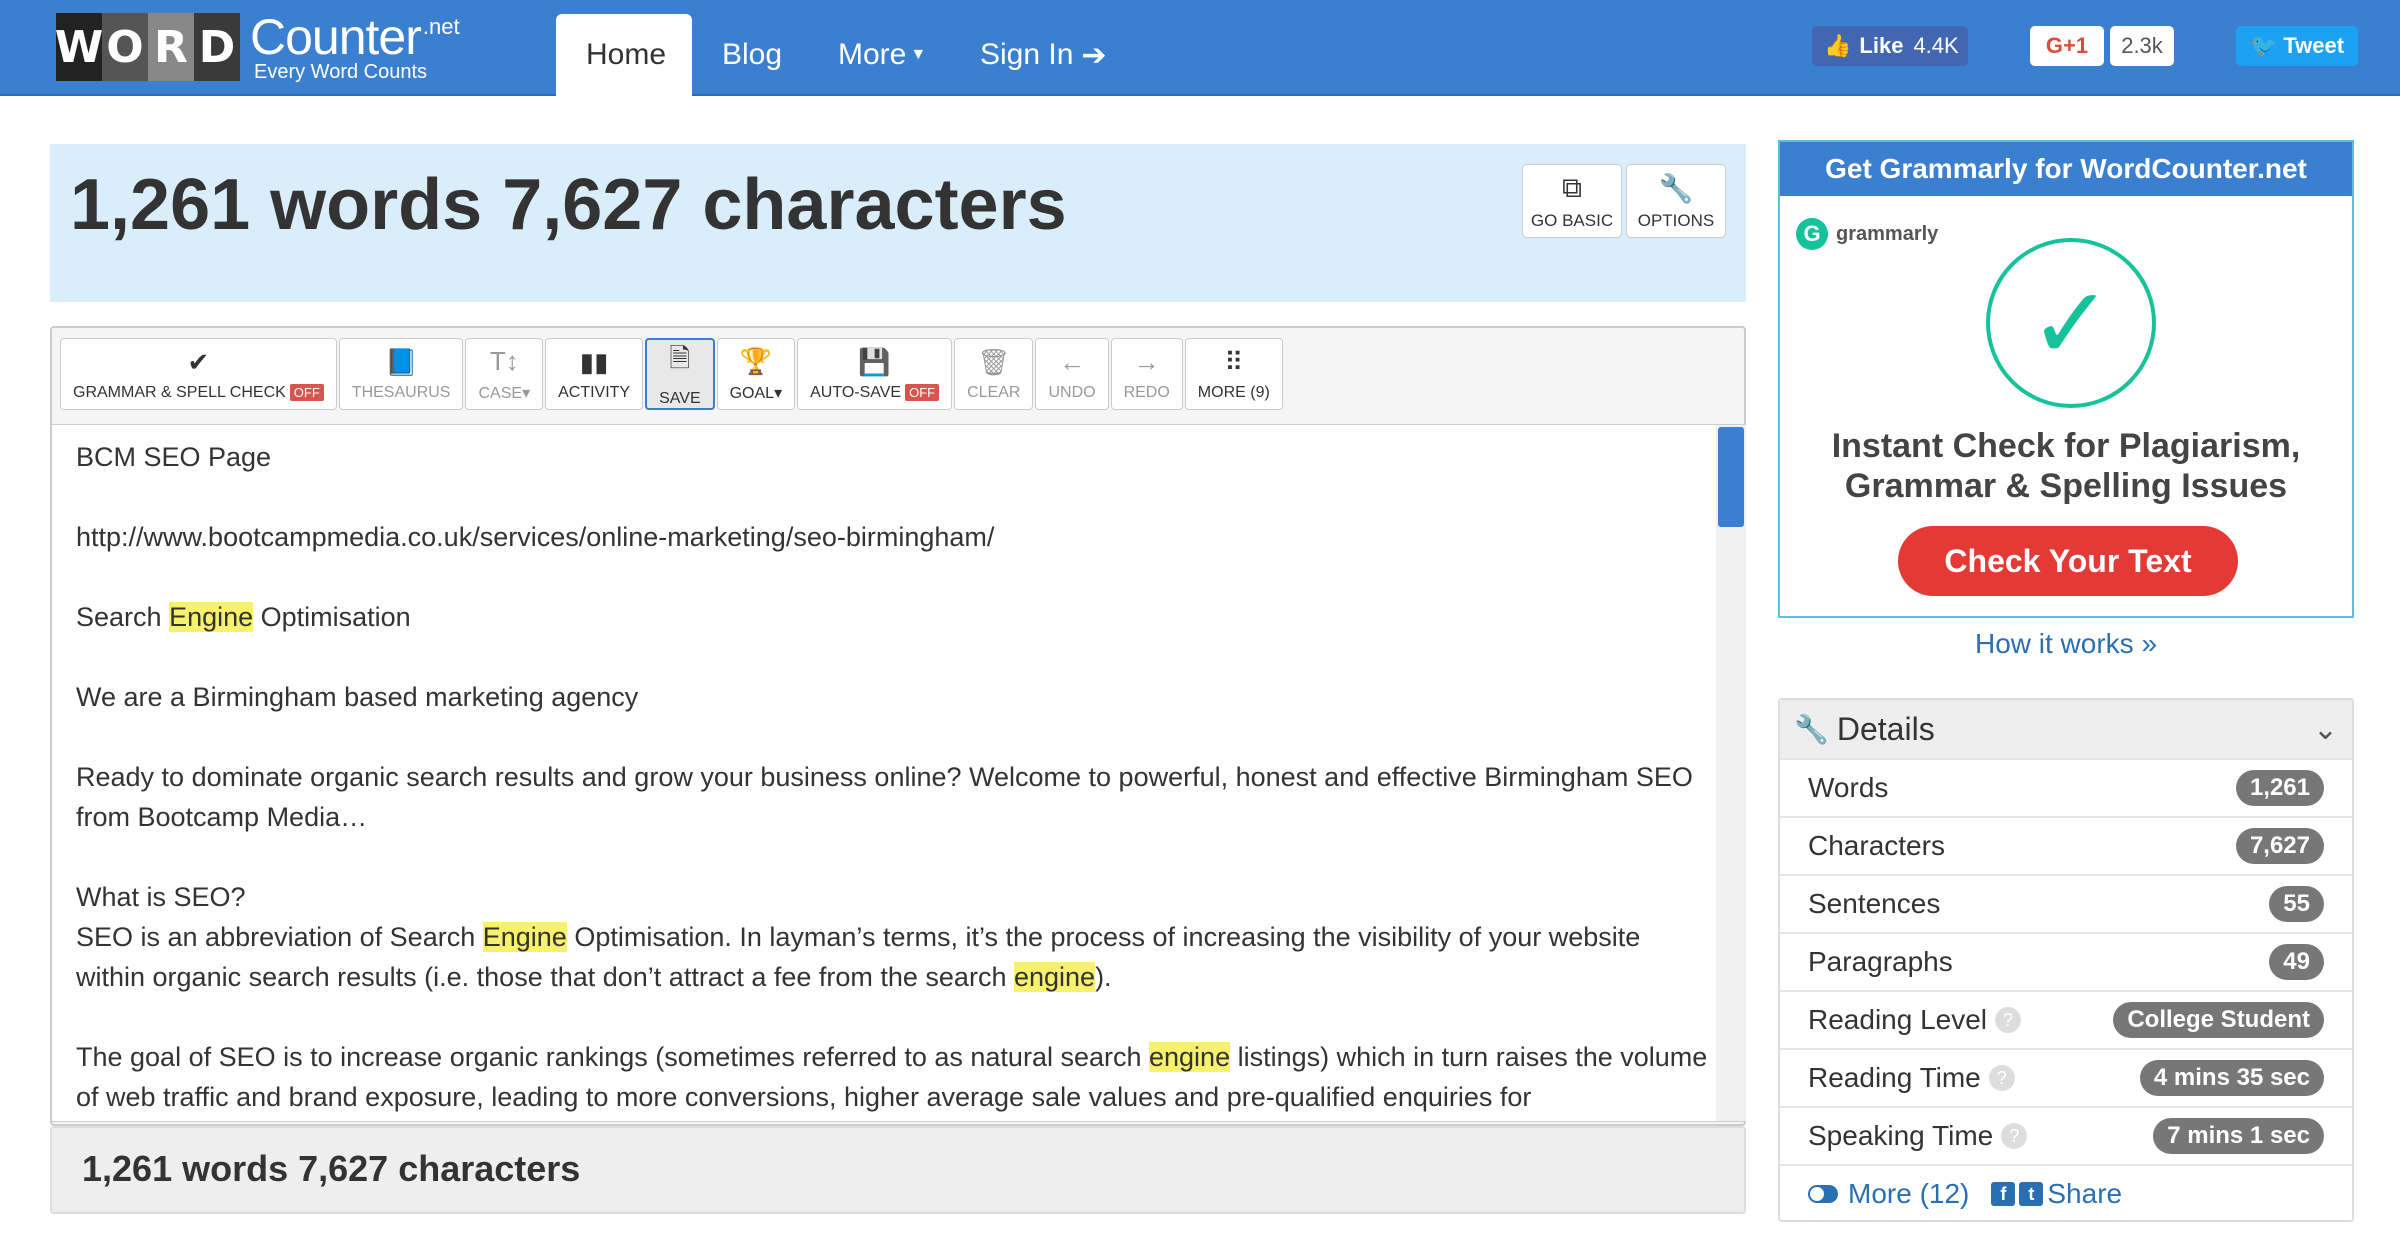 The width and height of the screenshot is (2400, 1236). I want to click on case-button: T↕ CASE▾, so click(504, 374).